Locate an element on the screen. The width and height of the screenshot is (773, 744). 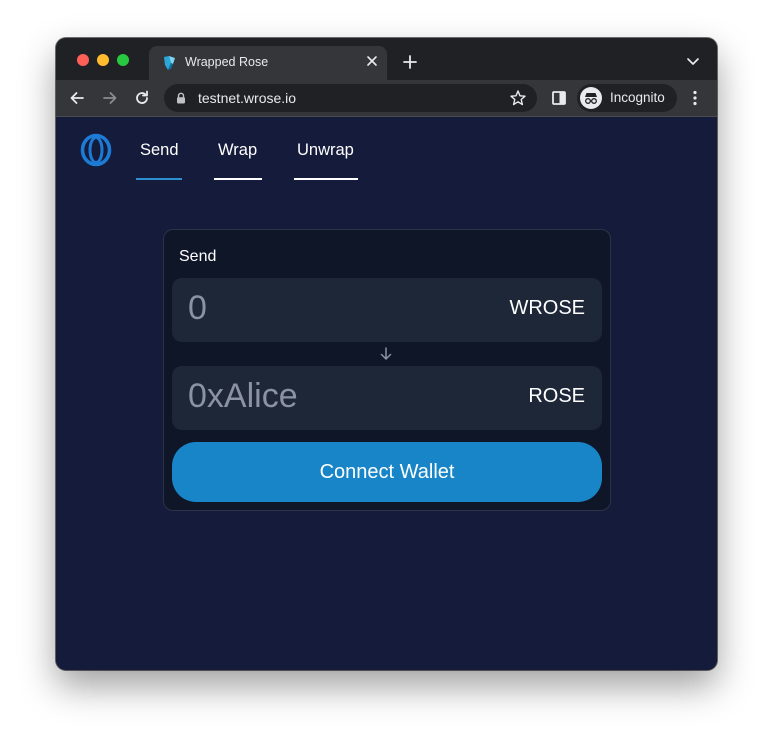
close-tab-icon is located at coordinates (372, 61).